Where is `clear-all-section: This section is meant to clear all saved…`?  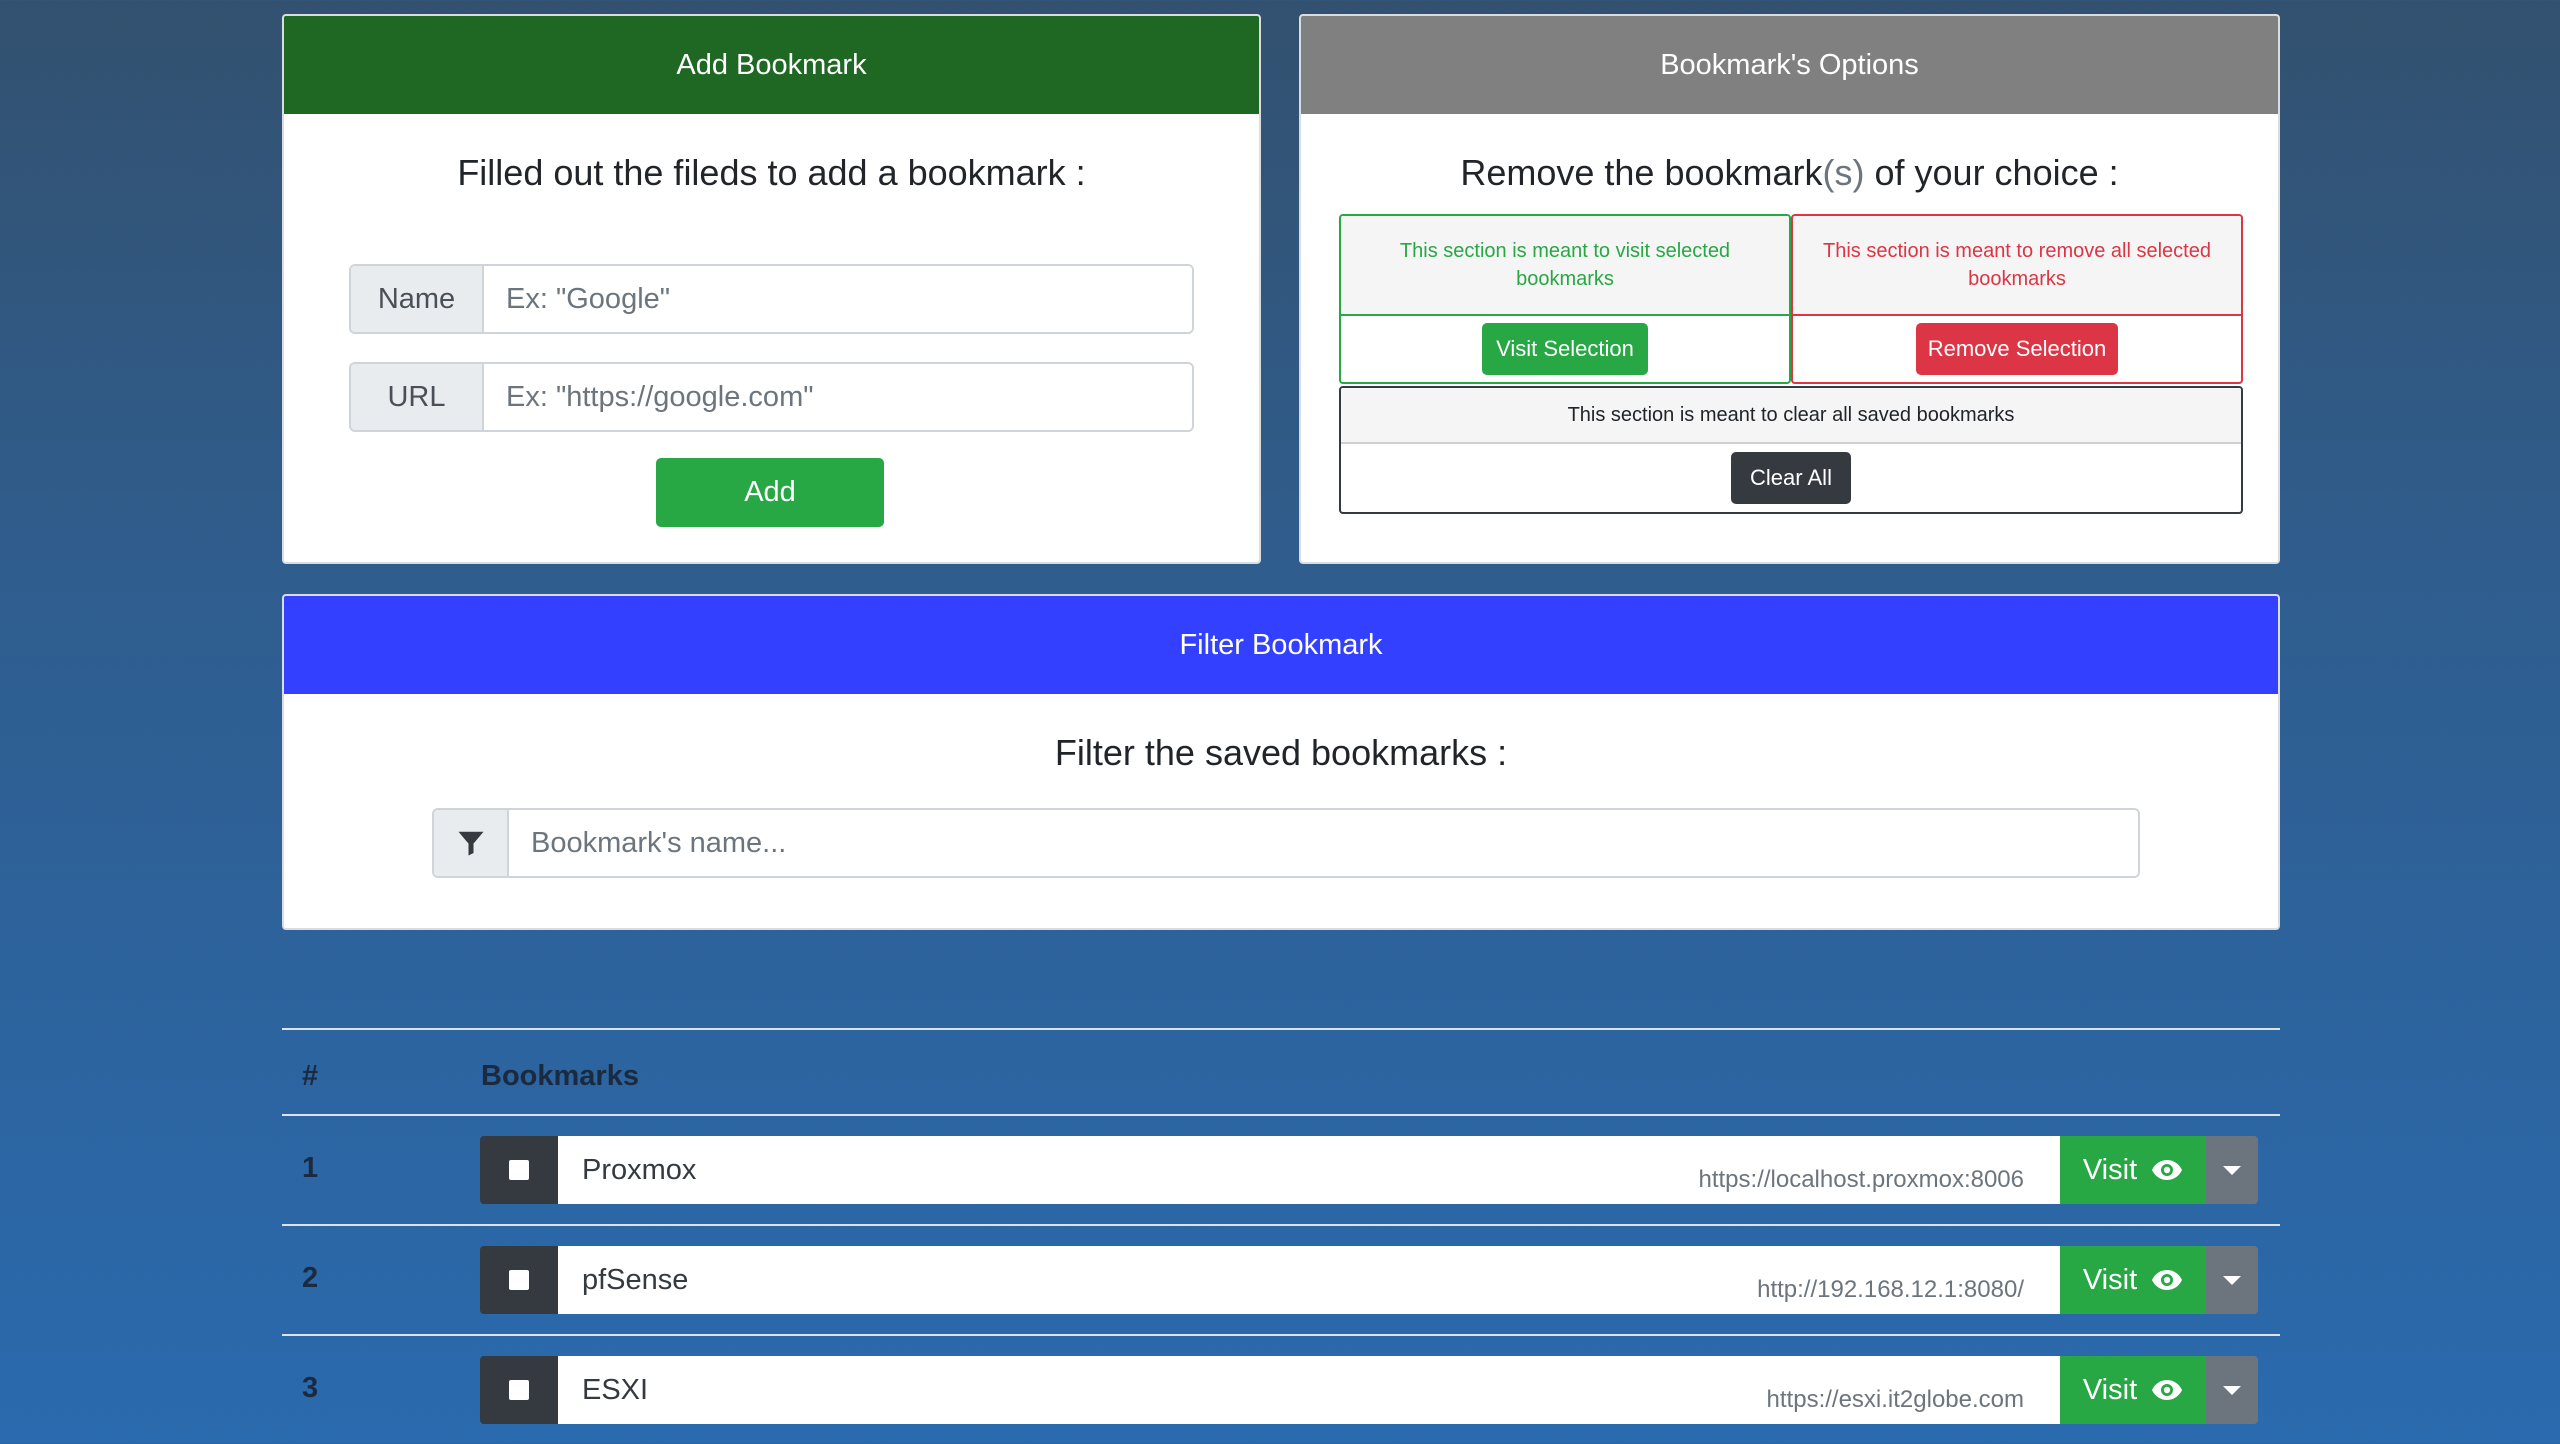 clear-all-section: This section is meant to clear all saved… is located at coordinates (1791, 450).